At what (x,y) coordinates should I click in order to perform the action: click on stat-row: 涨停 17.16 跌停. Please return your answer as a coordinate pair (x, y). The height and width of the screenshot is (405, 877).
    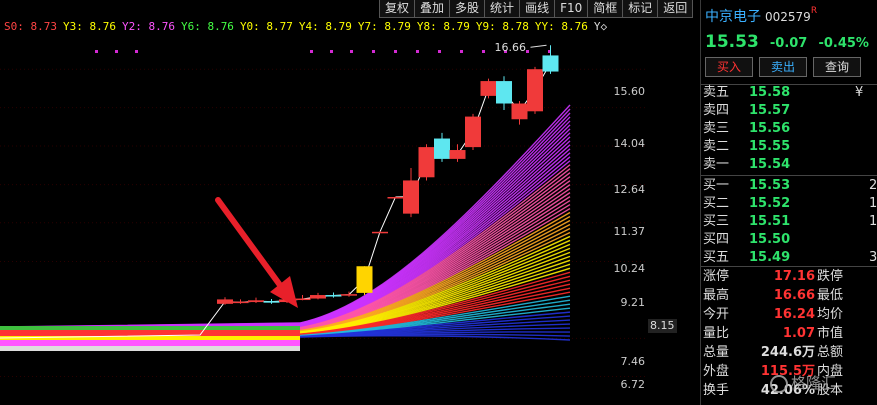
    Looking at the image, I should click on (790, 277).